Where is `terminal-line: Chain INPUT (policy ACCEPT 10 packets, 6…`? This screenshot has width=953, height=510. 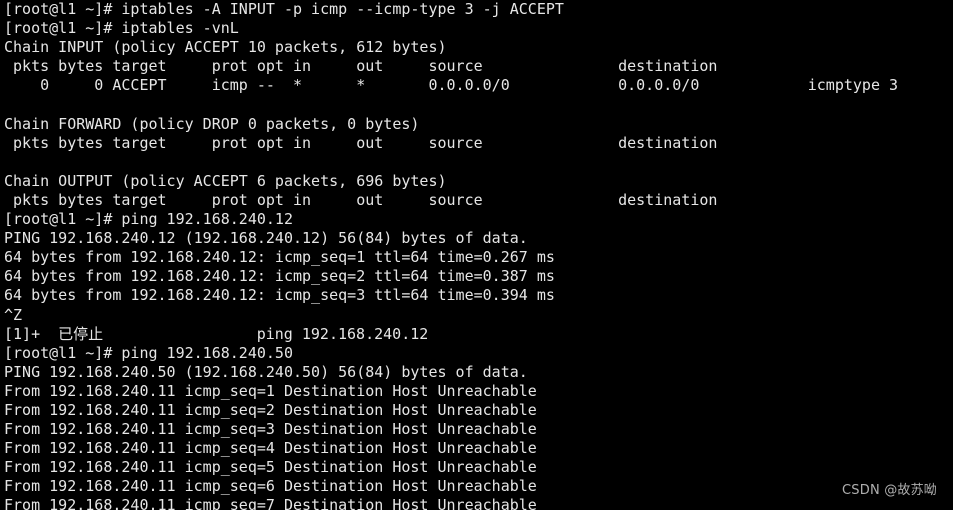 terminal-line: Chain INPUT (policy ACCEPT 10 packets, 6… is located at coordinates (225, 47).